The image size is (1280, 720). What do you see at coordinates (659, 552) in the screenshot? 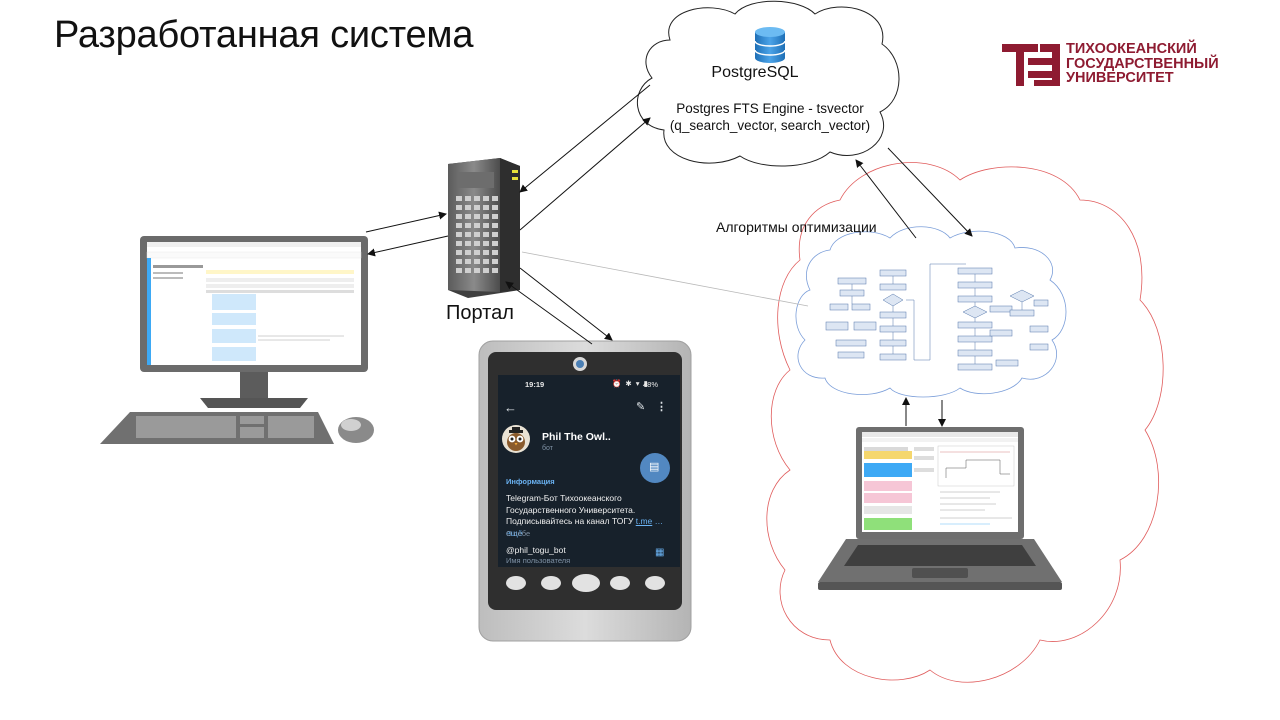
I see `qr-code-icon: ▦` at bounding box center [659, 552].